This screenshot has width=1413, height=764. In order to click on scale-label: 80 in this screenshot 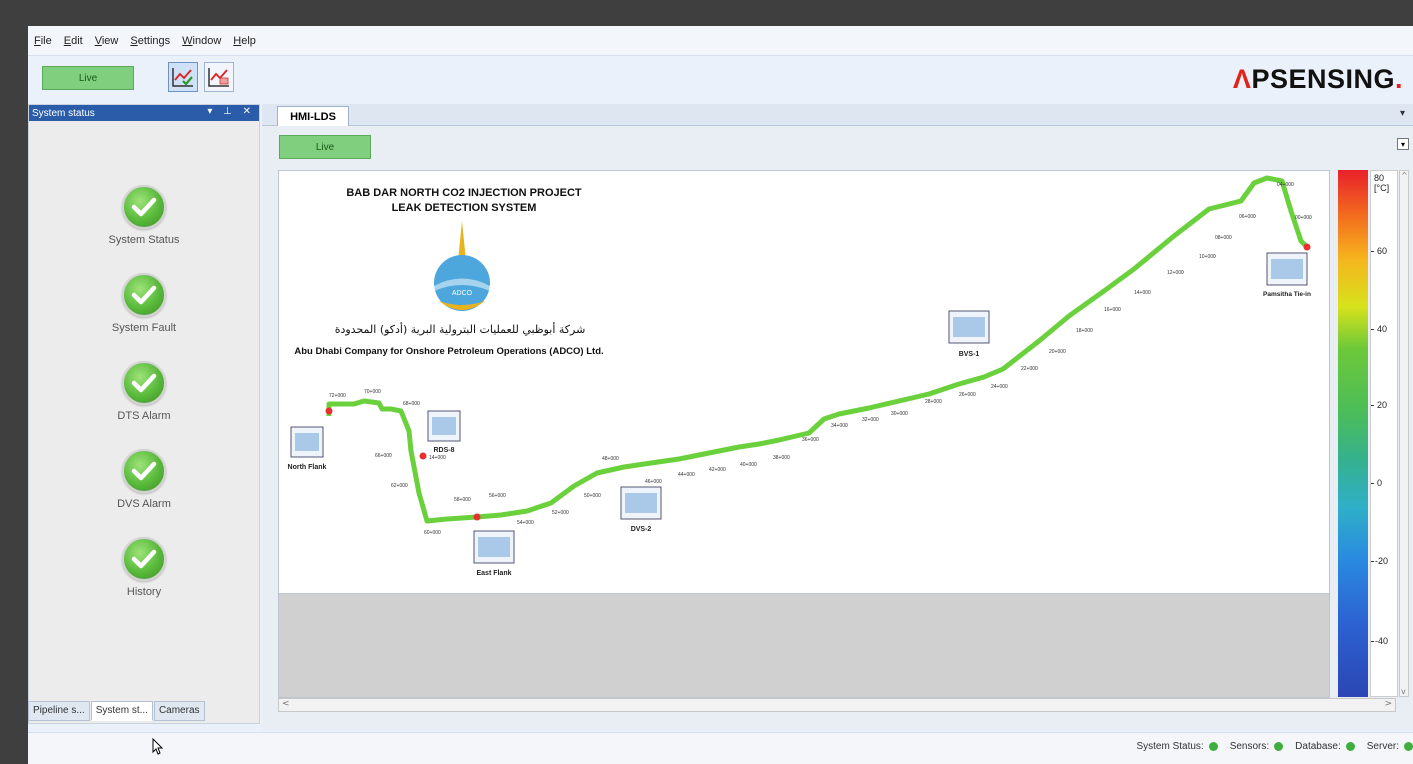, I will do `click(1379, 178)`.